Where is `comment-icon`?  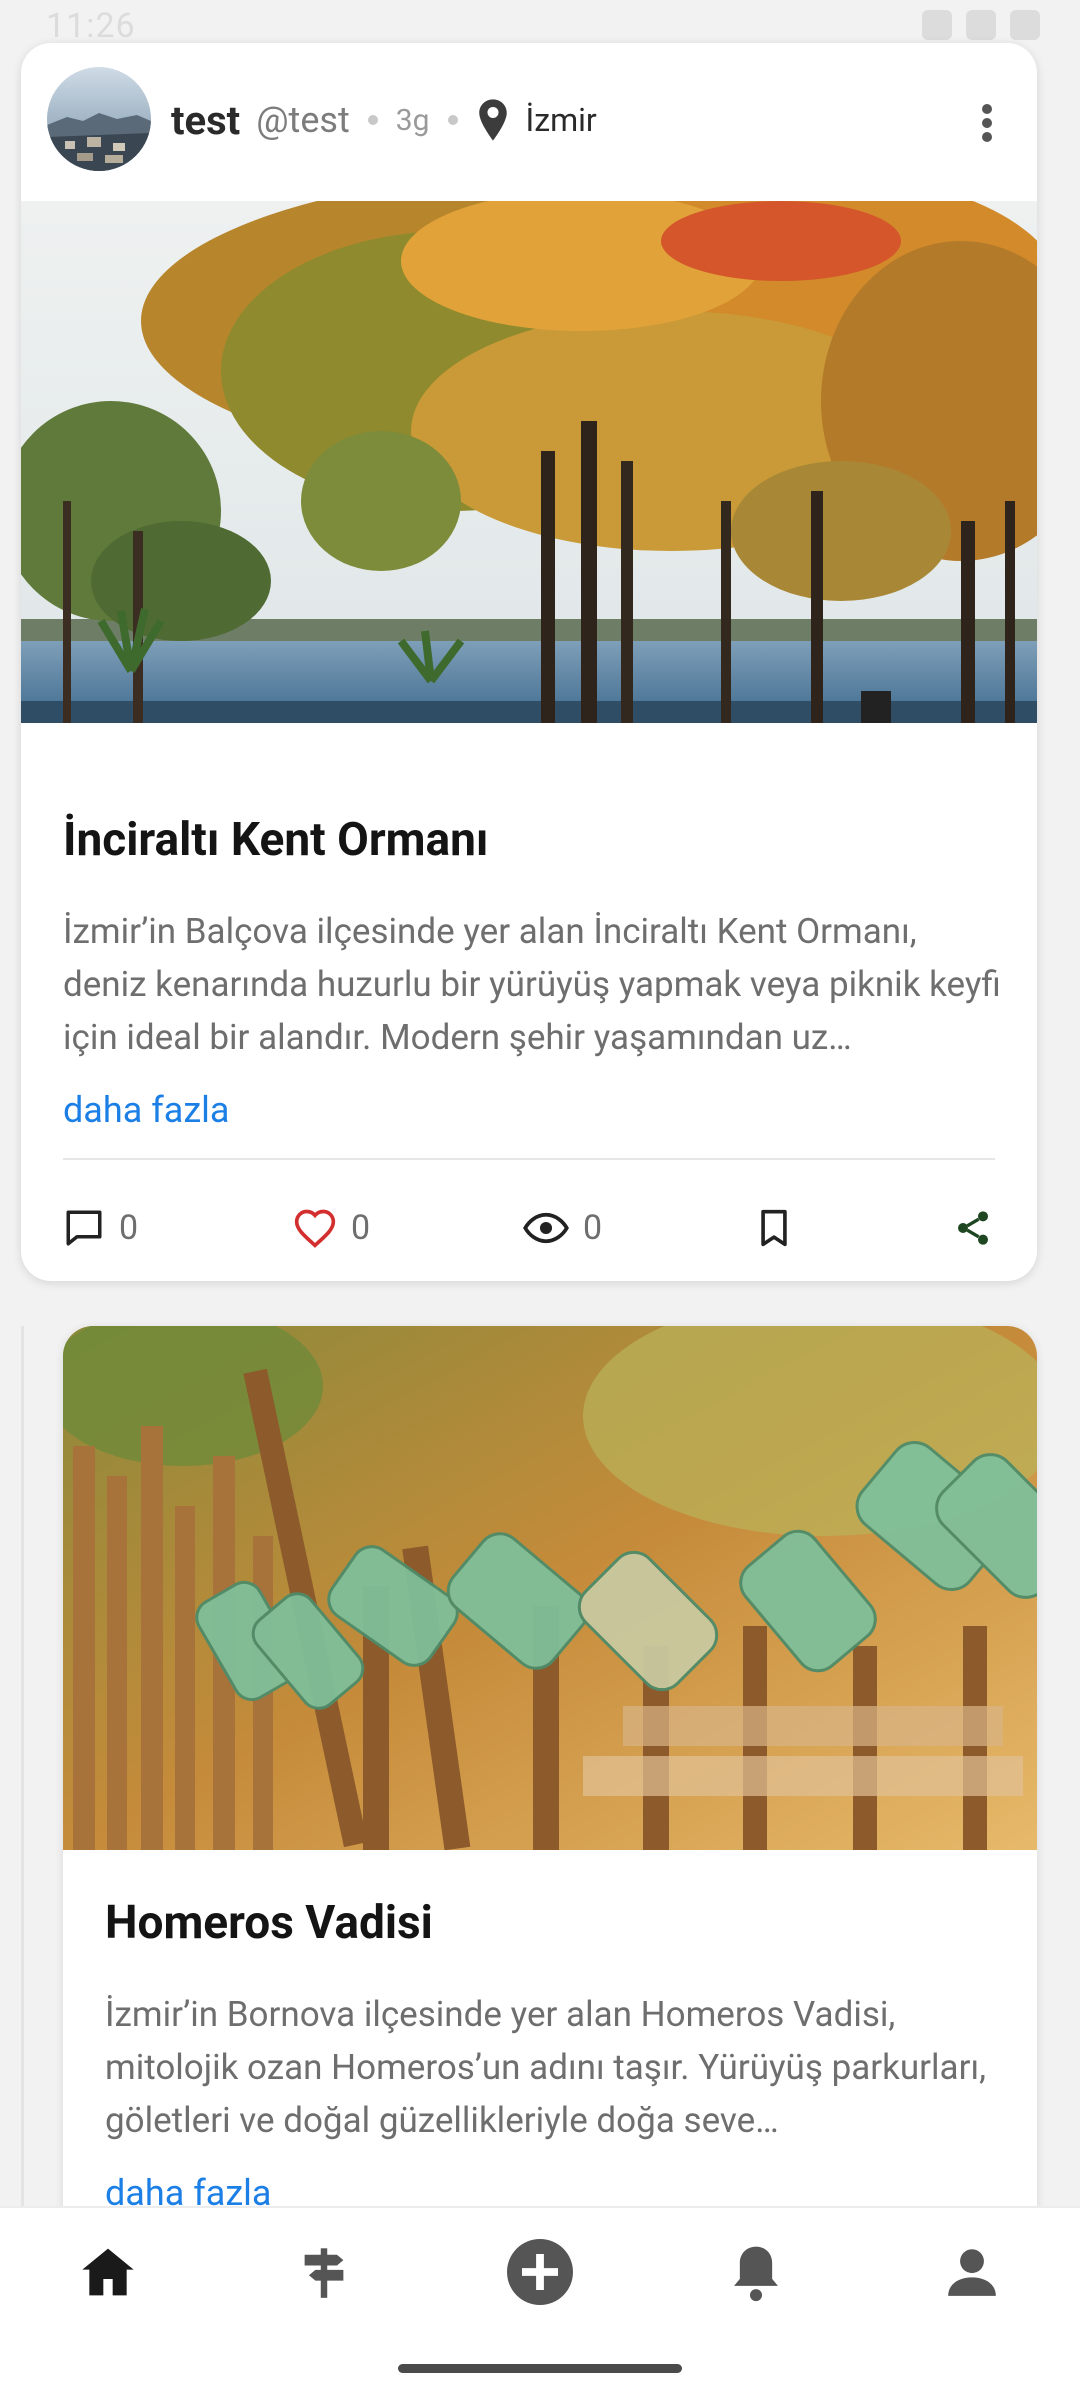 comment-icon is located at coordinates (84, 1228).